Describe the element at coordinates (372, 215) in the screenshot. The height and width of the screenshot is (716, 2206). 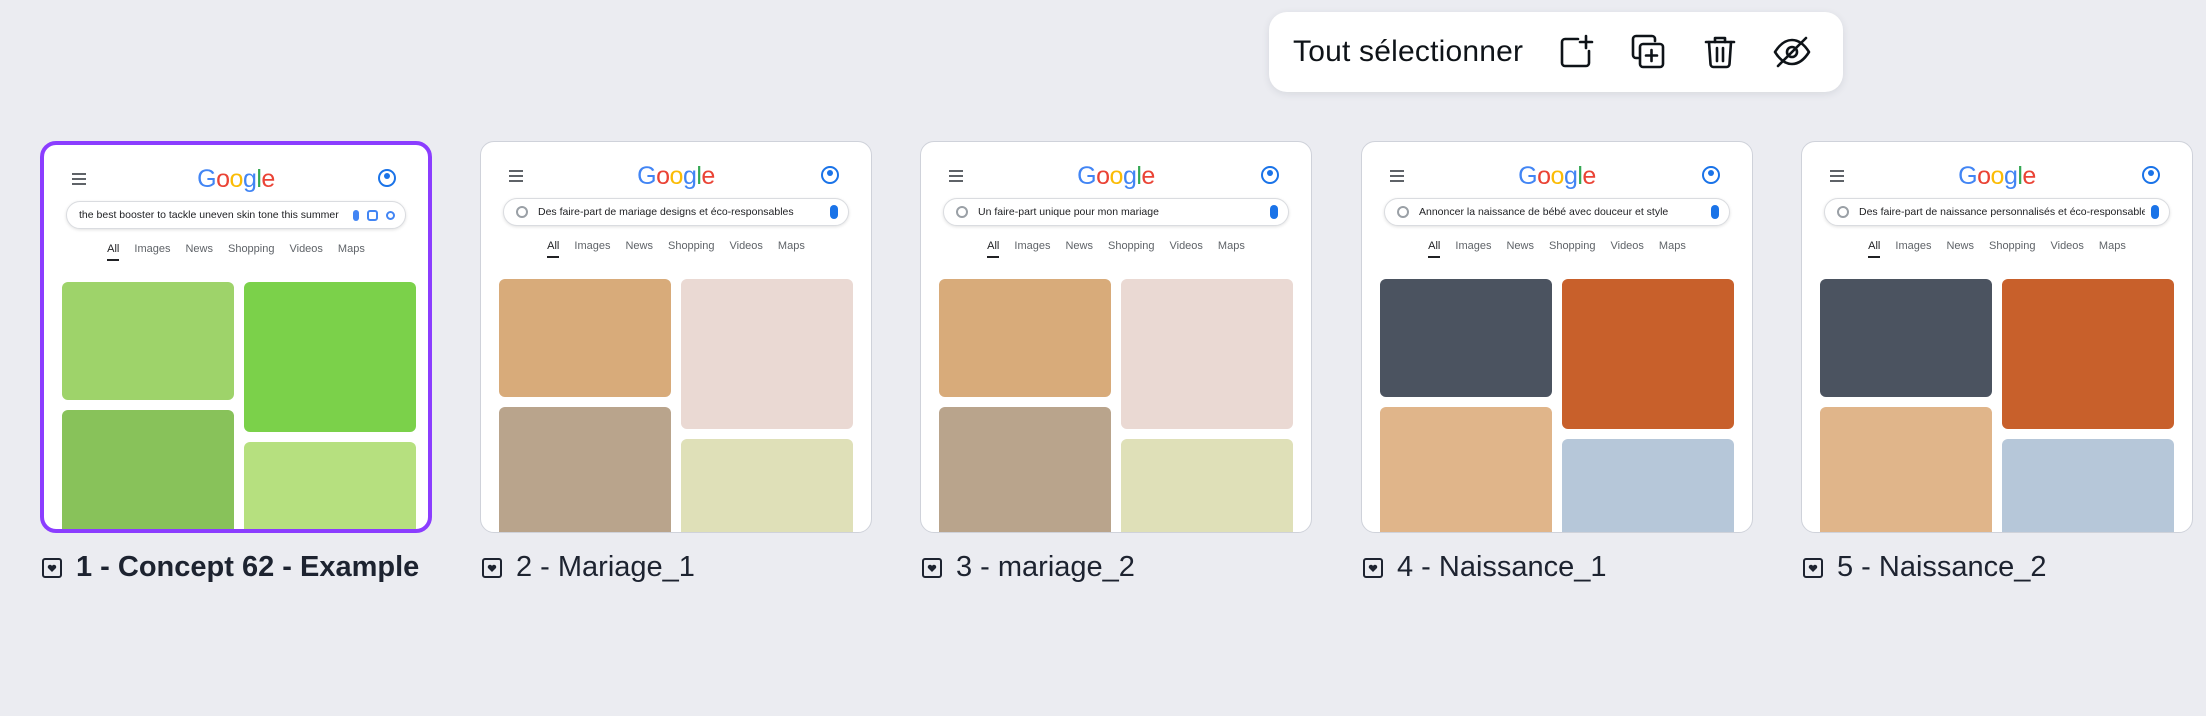
I see `lens-icon` at that location.